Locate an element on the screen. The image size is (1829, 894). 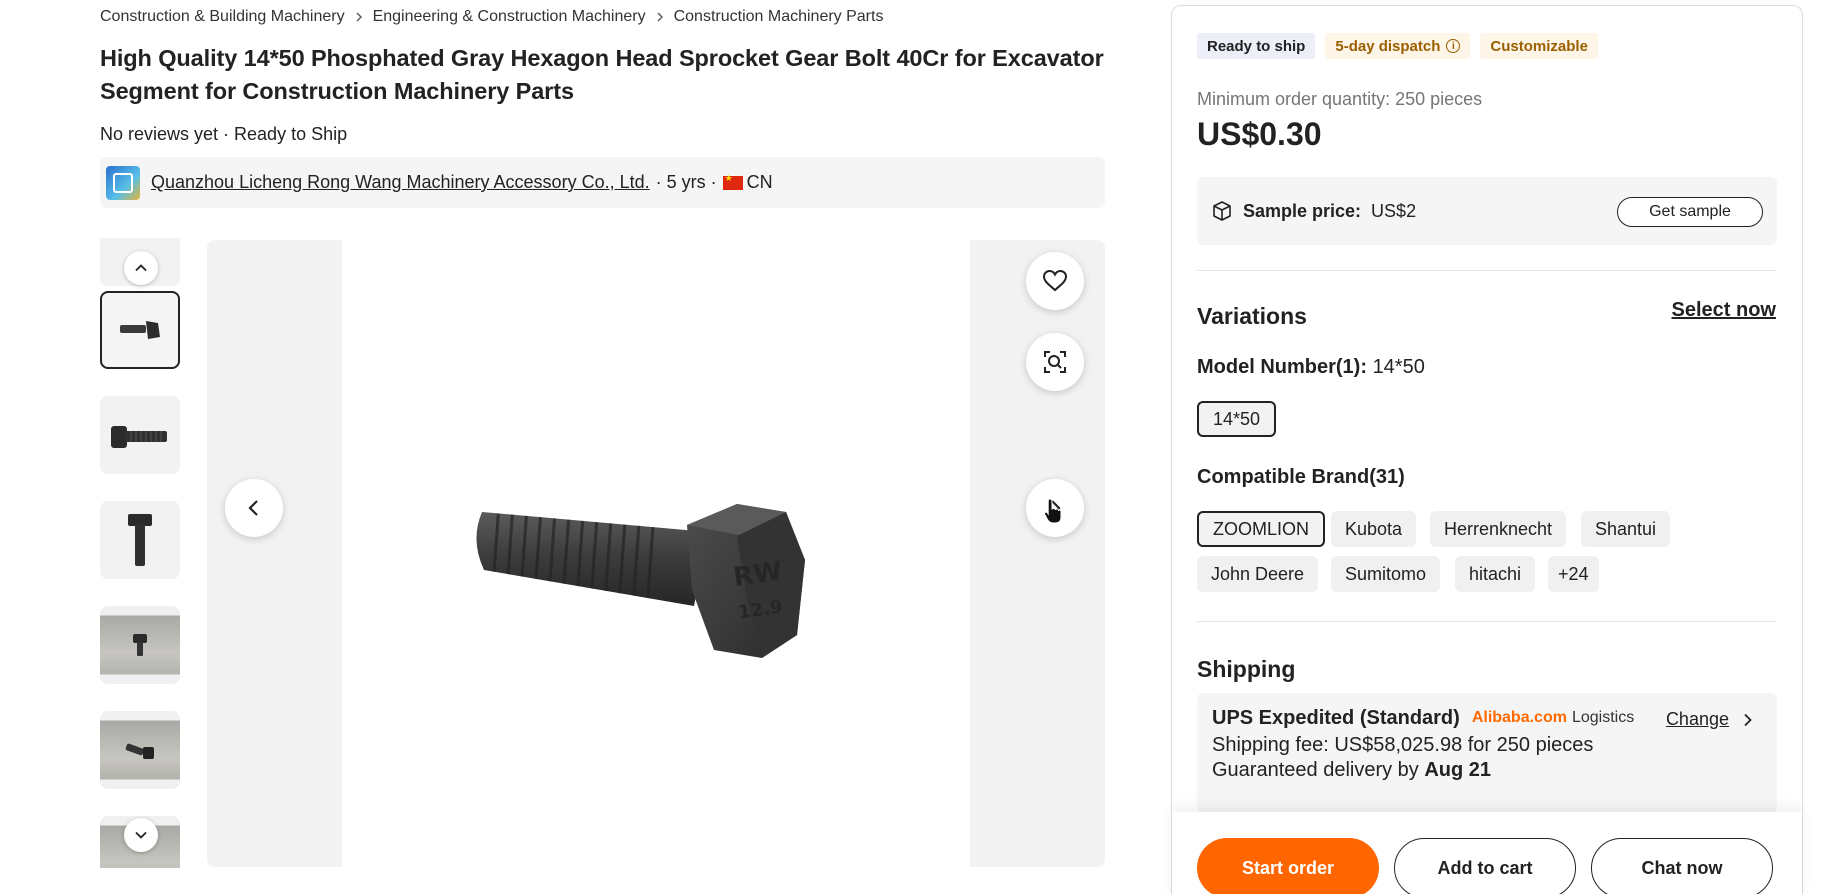
select-now-link: Select now is located at coordinates (1724, 310).